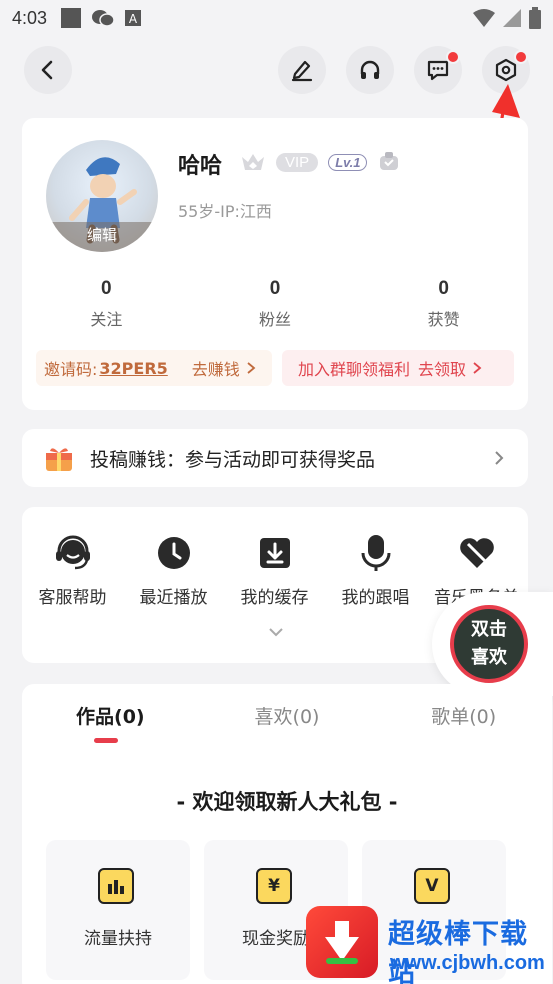  Describe the element at coordinates (443, 304) in the screenshot. I see `stat-likes: 0 获赞` at that location.